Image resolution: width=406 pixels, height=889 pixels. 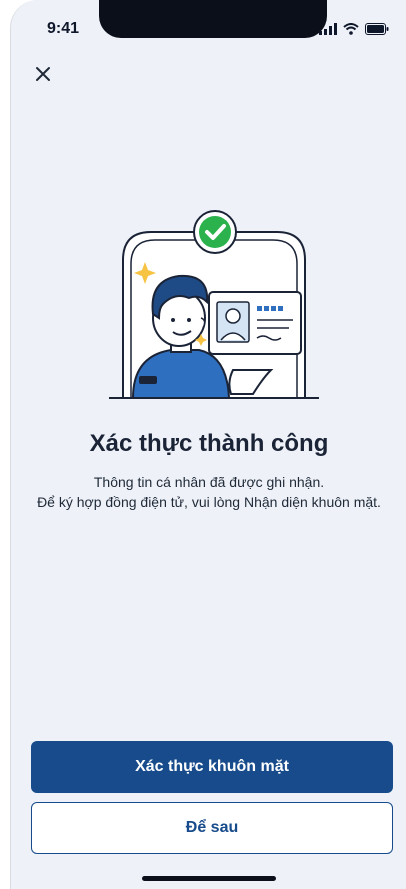 What do you see at coordinates (209, 878) in the screenshot?
I see `home-indicator` at bounding box center [209, 878].